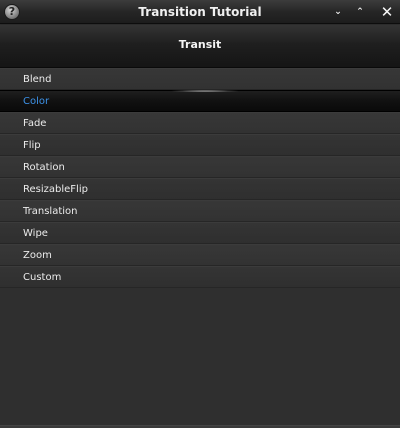  Describe the element at coordinates (200, 277) in the screenshot. I see `list-item-custom: Custom` at that location.